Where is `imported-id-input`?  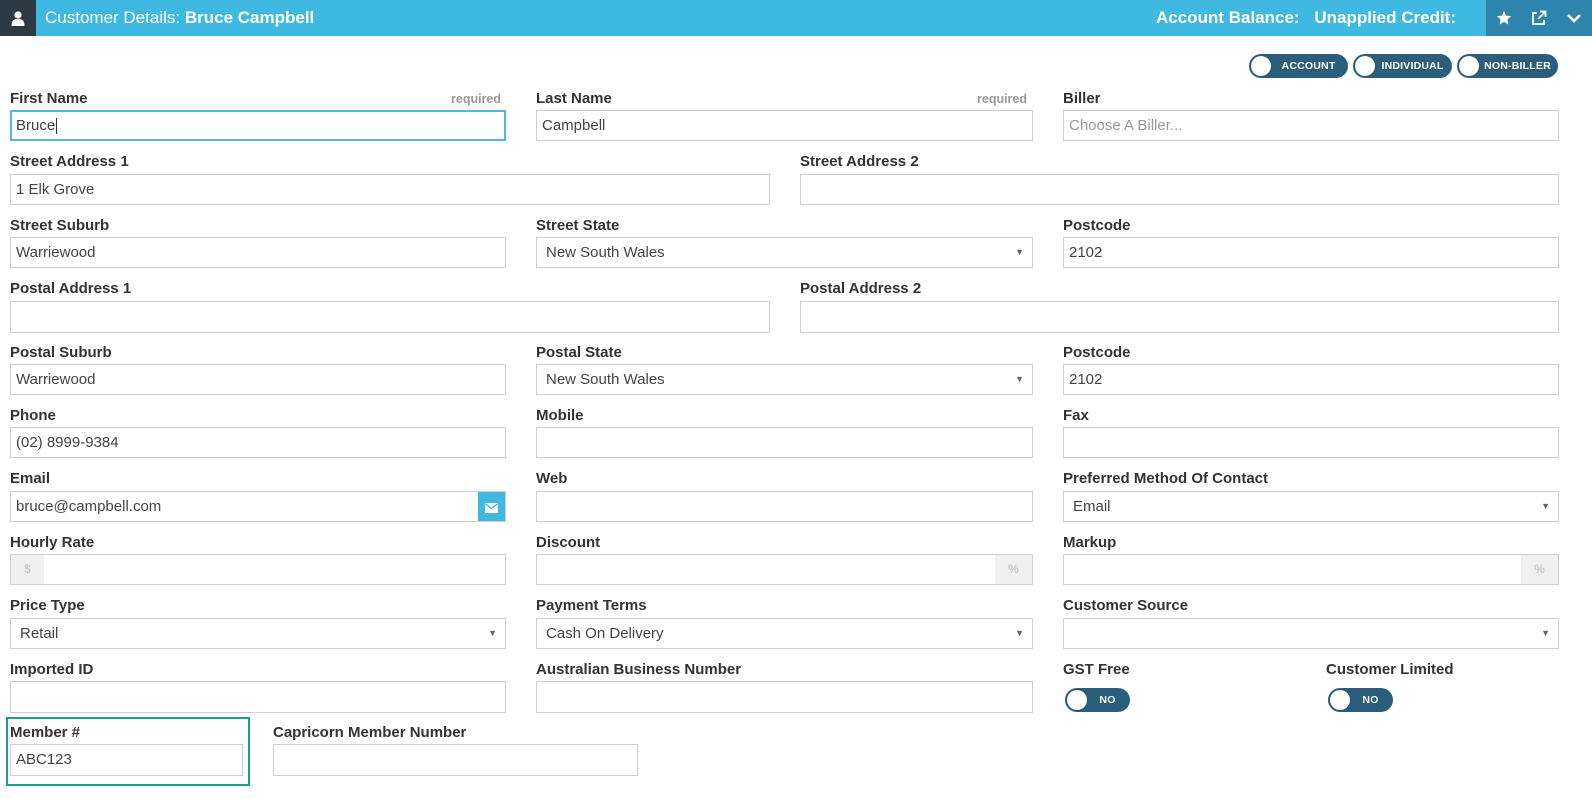
imported-id-input is located at coordinates (258, 697).